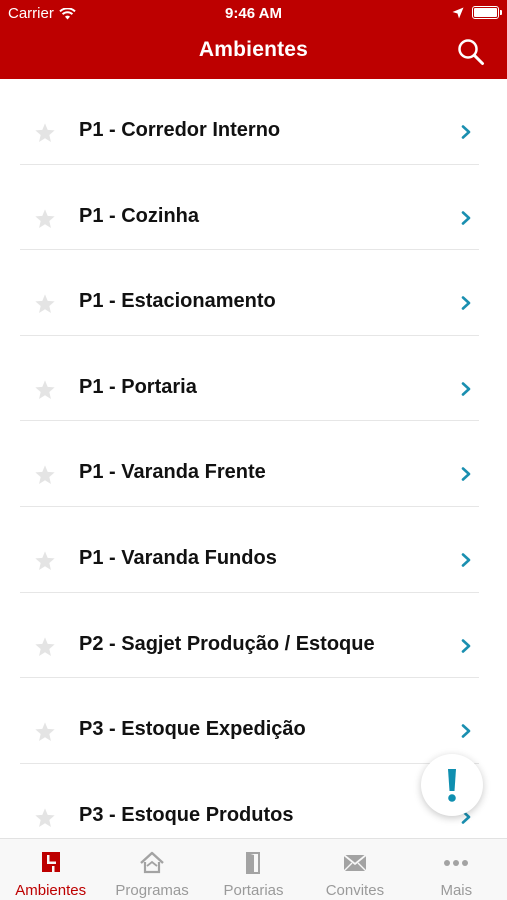 The width and height of the screenshot is (507, 900). I want to click on status-time: 9:46 AM, so click(253, 13).